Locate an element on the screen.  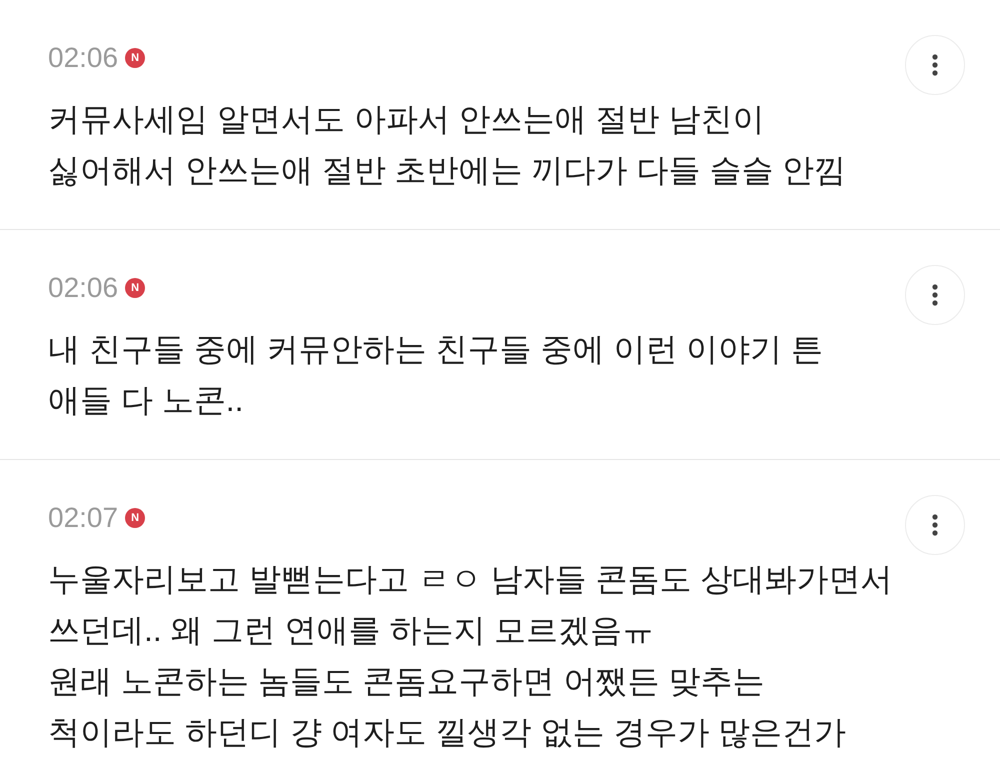
comment-text: 내 친구들 중에 커뮤안하는 친구들 중에 이런 이야기 튼 애들 다 노콘.. is located at coordinates (436, 375).